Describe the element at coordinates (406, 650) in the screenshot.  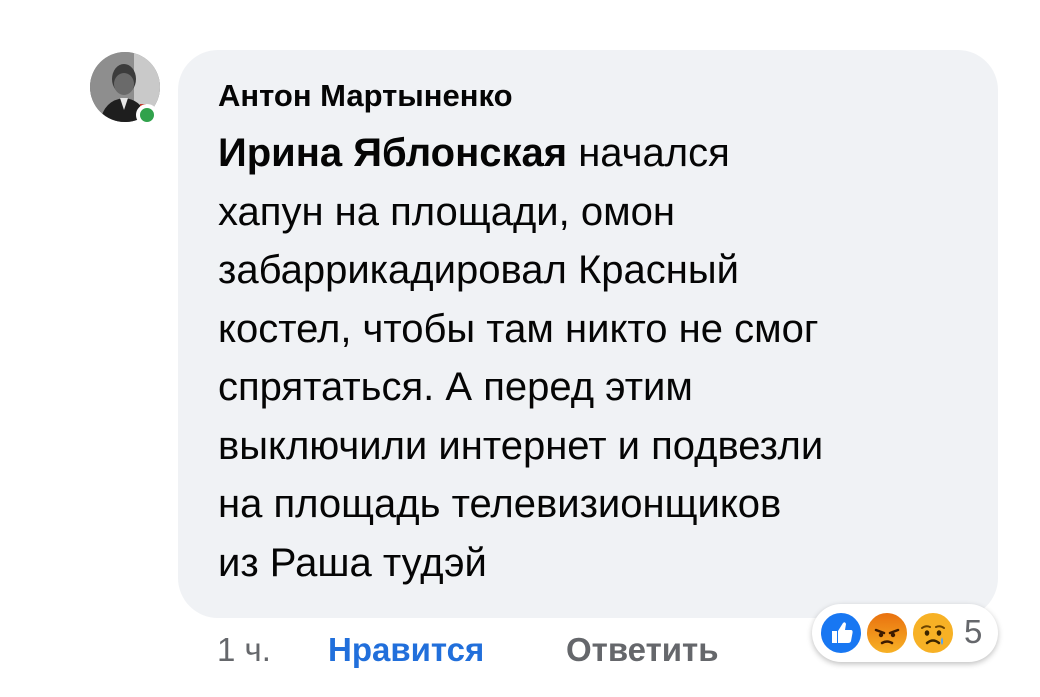
I see `like-button: Нравится` at that location.